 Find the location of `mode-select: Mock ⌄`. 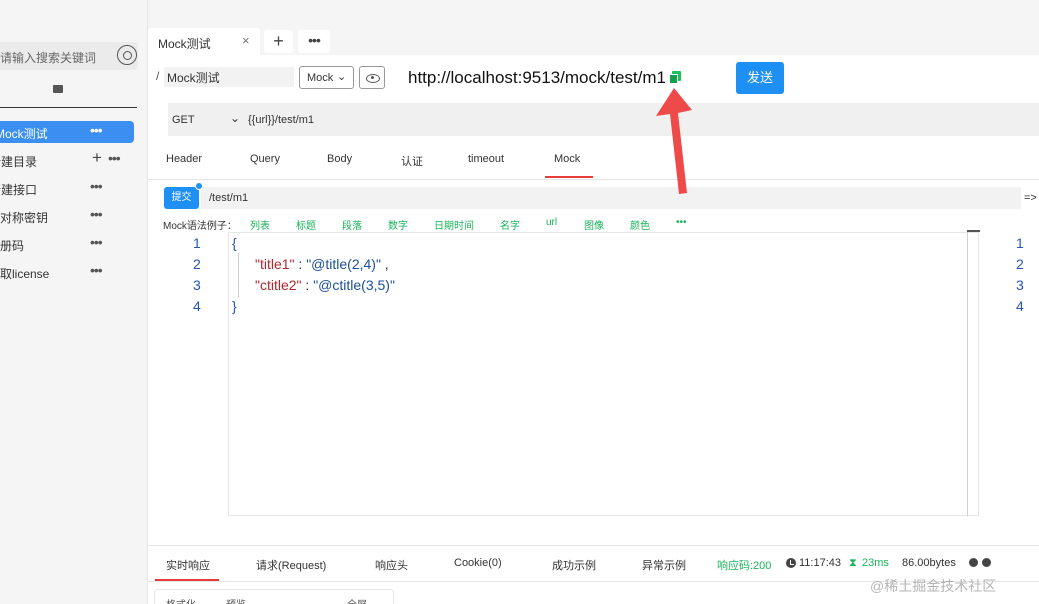

mode-select: Mock ⌄ is located at coordinates (326, 77).